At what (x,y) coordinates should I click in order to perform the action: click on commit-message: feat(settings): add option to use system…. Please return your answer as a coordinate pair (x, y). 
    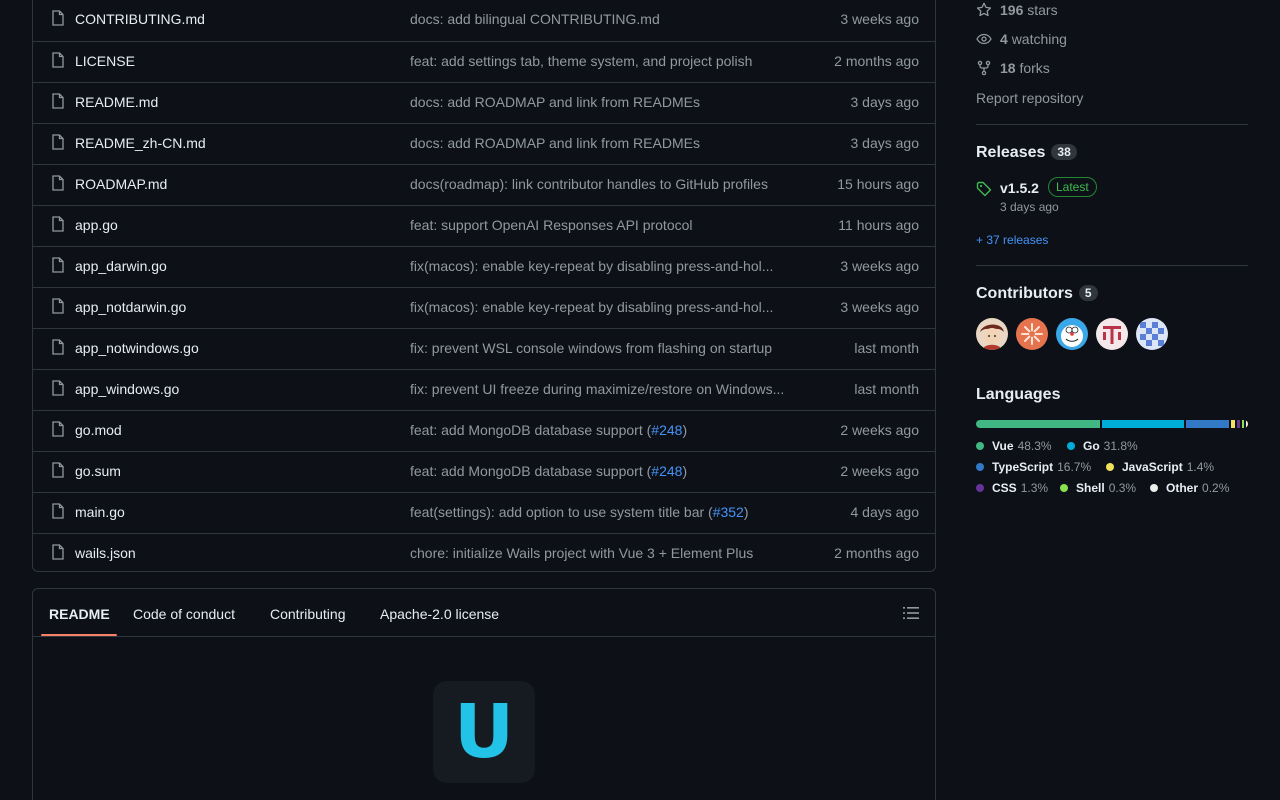
    Looking at the image, I should click on (606, 512).